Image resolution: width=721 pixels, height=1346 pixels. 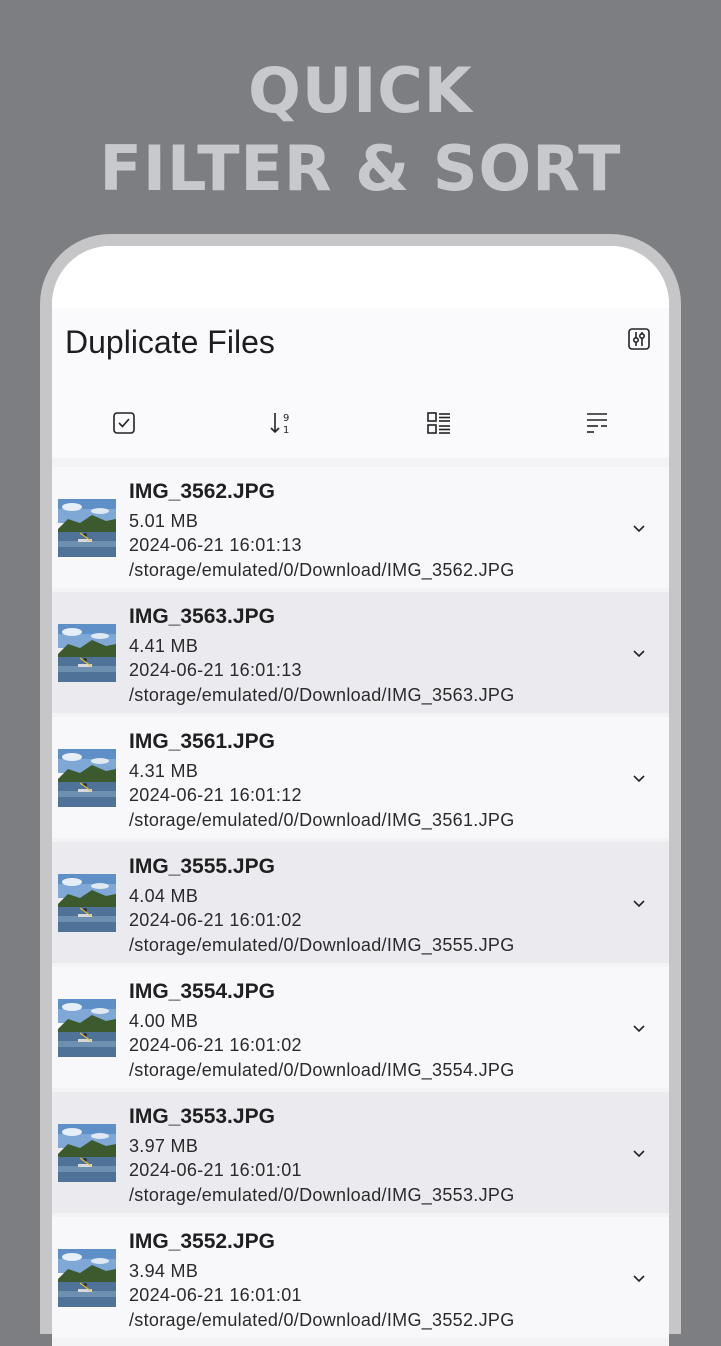 I want to click on file-name: IMG_3562.JPG, so click(x=202, y=491).